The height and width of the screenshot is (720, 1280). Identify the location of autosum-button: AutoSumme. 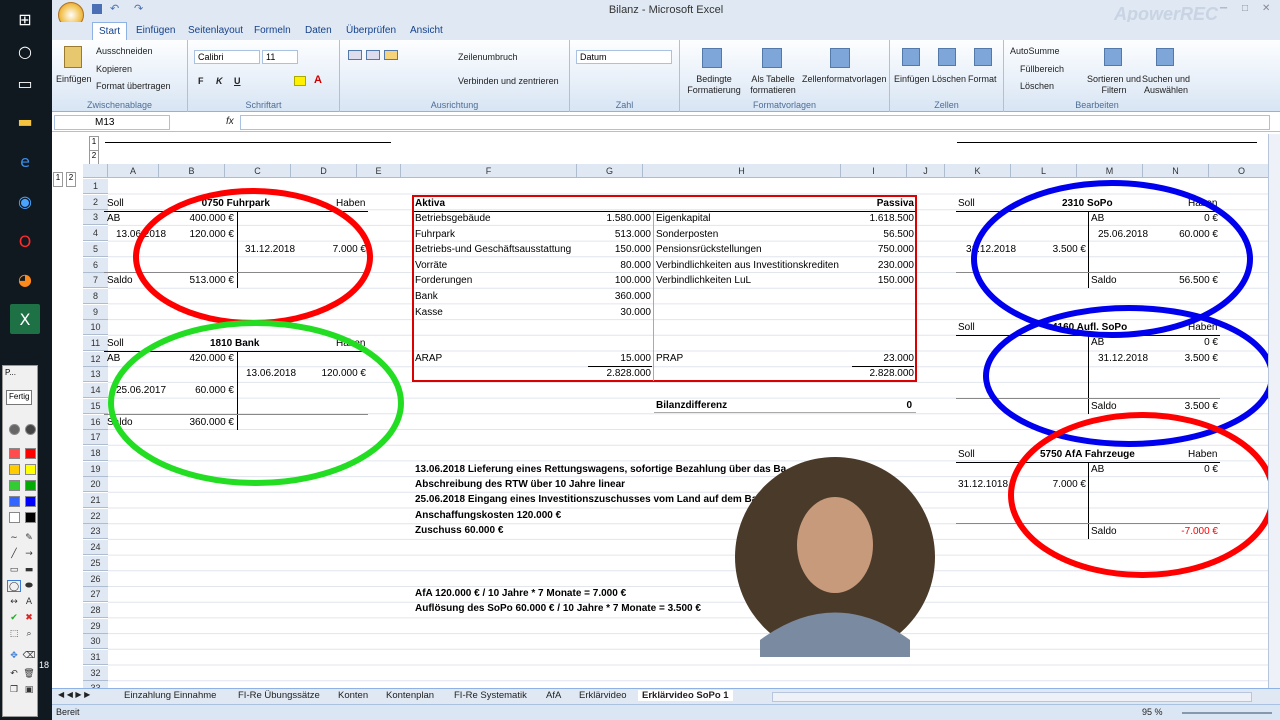
(1035, 51).